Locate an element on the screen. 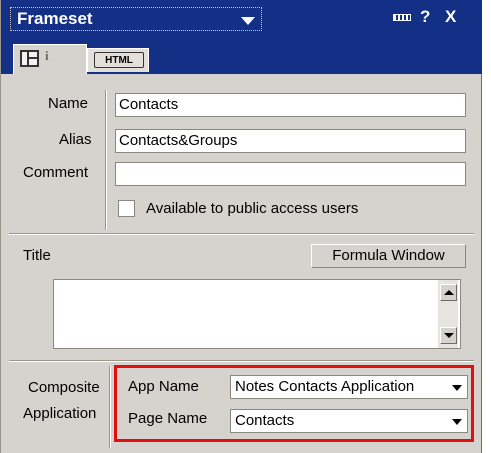 This screenshot has width=491, height=453. alias-label: Alias is located at coordinates (75, 139).